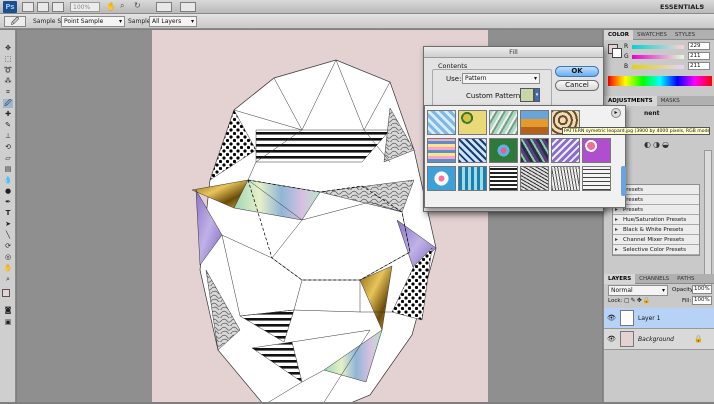 The image size is (714, 404). I want to click on shape-tool-icon: ╲, so click(8, 235).